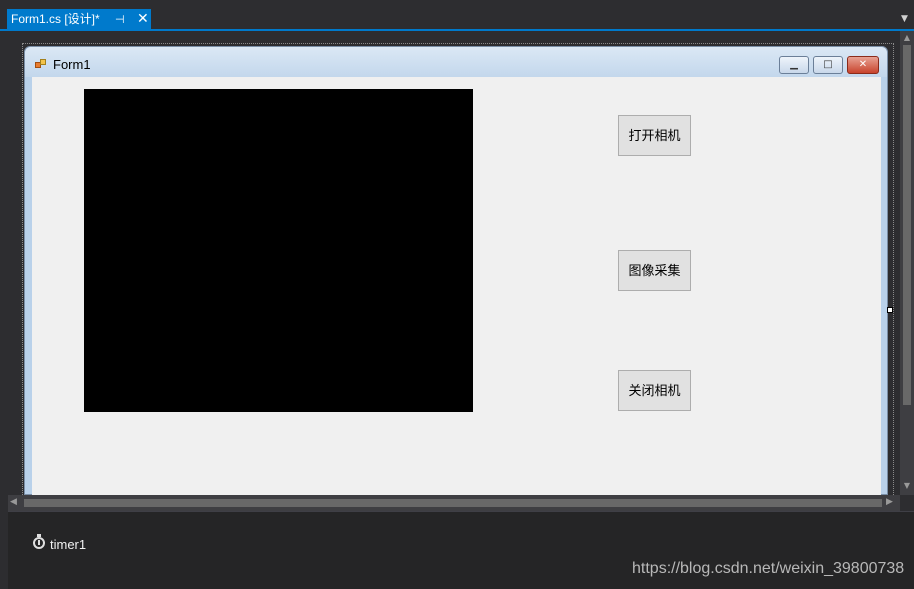 This screenshot has height=589, width=914. Describe the element at coordinates (904, 19) in the screenshot. I see `chevron-down-icon: ▼` at that location.